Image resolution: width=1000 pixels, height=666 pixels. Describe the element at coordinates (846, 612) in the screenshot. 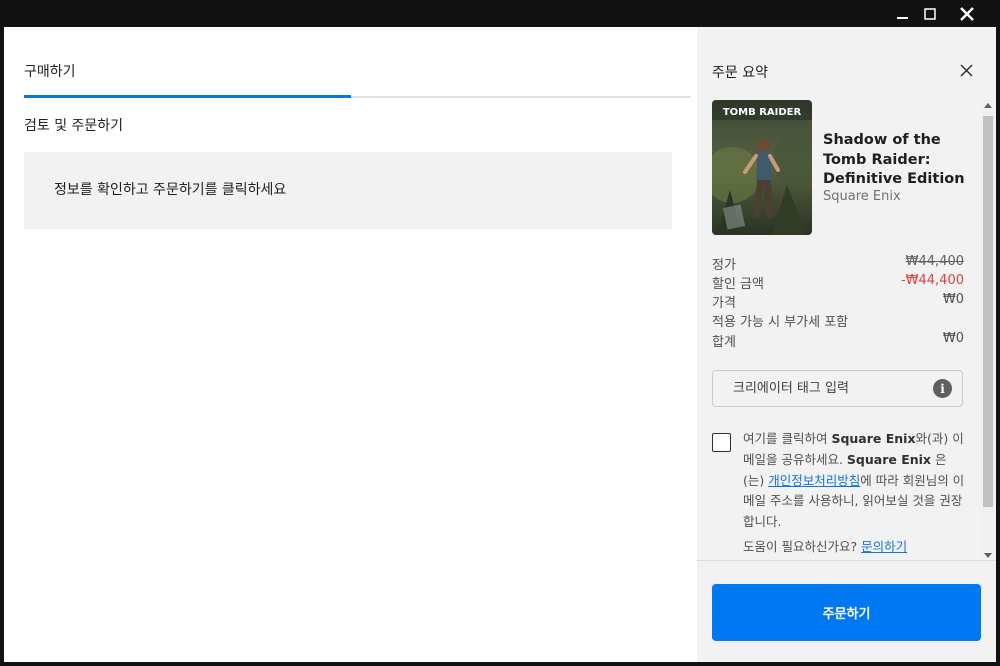

I see `place-order-button: 주문하기` at that location.